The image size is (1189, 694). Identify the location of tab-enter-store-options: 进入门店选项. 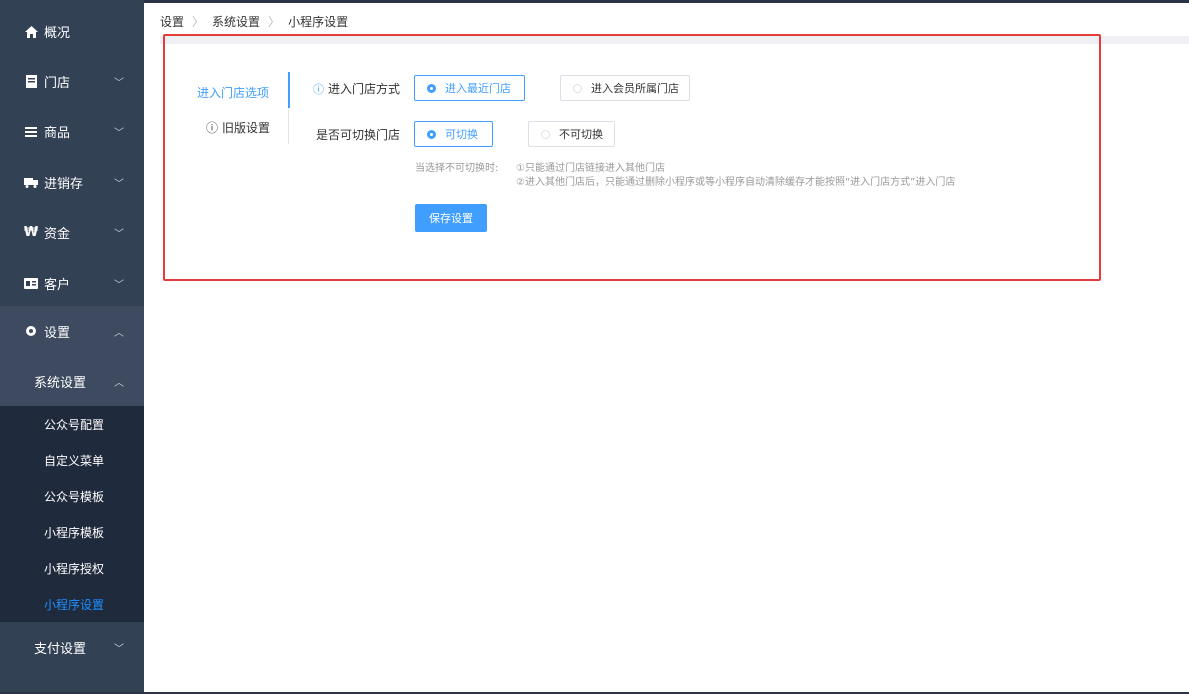
(233, 92).